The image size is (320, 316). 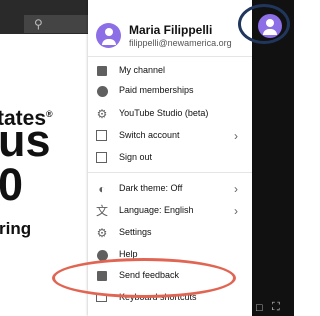 What do you see at coordinates (149, 135) in the screenshot?
I see `menu-item-label: Switch account` at bounding box center [149, 135].